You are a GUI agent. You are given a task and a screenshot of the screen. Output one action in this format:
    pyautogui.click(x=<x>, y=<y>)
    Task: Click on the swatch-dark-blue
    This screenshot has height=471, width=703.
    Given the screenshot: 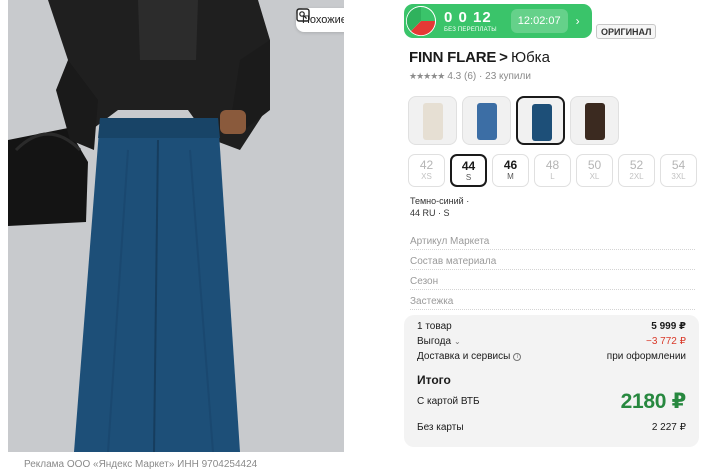 What is the action you would take?
    pyautogui.click(x=540, y=120)
    